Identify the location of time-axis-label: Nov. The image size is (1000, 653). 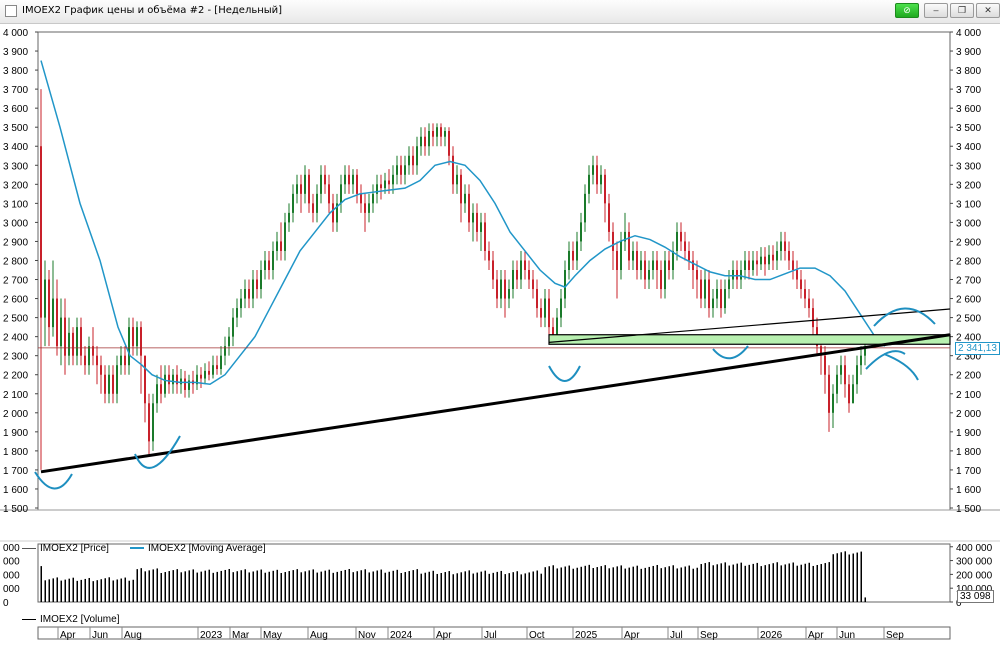
(367, 635).